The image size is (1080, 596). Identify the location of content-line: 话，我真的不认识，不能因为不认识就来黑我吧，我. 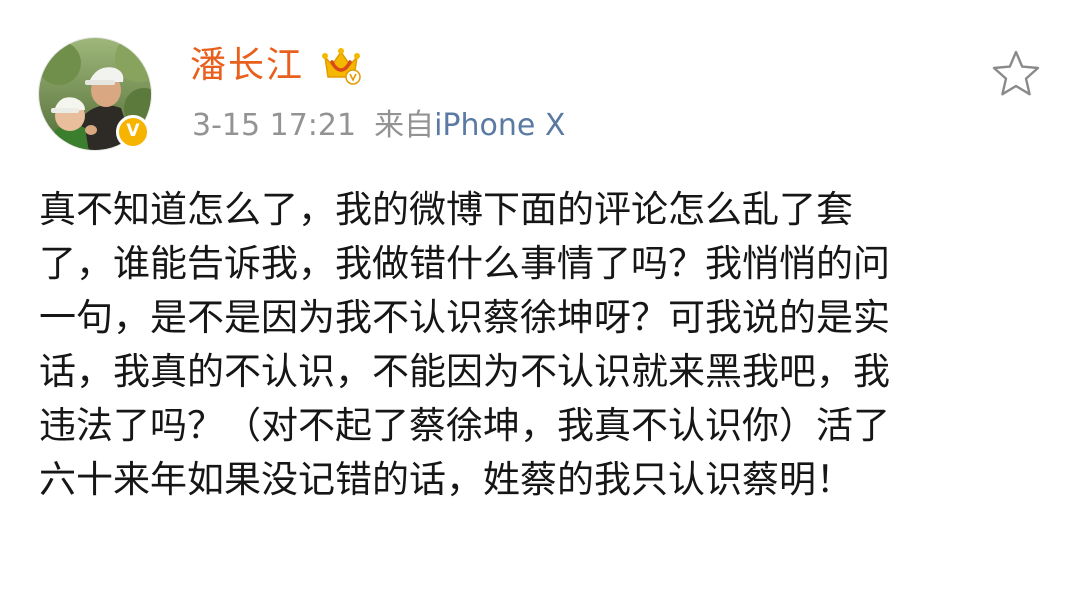
(464, 371).